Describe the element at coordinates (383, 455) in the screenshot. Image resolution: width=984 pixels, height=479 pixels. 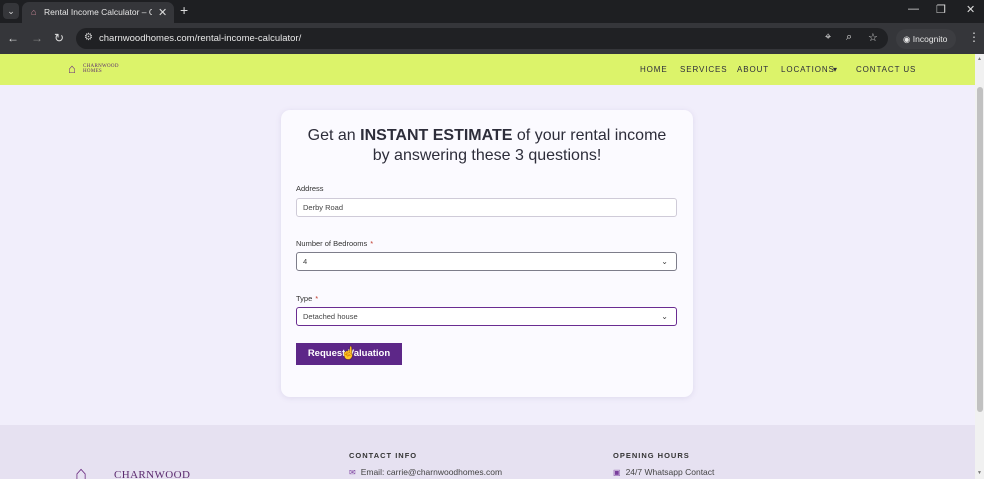
I see `contact-info-heading: CONTACT INFO` at that location.